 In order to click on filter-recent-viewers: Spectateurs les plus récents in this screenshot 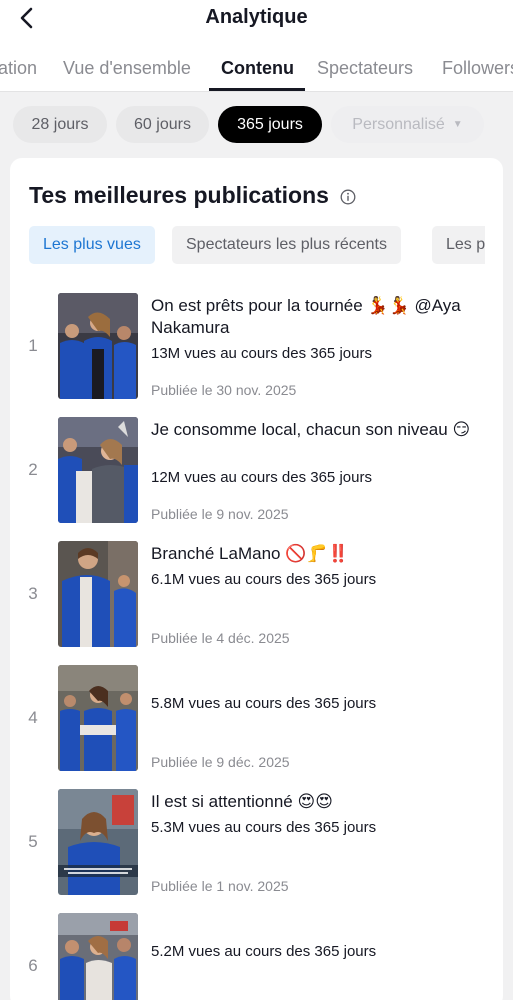, I will do `click(286, 245)`.